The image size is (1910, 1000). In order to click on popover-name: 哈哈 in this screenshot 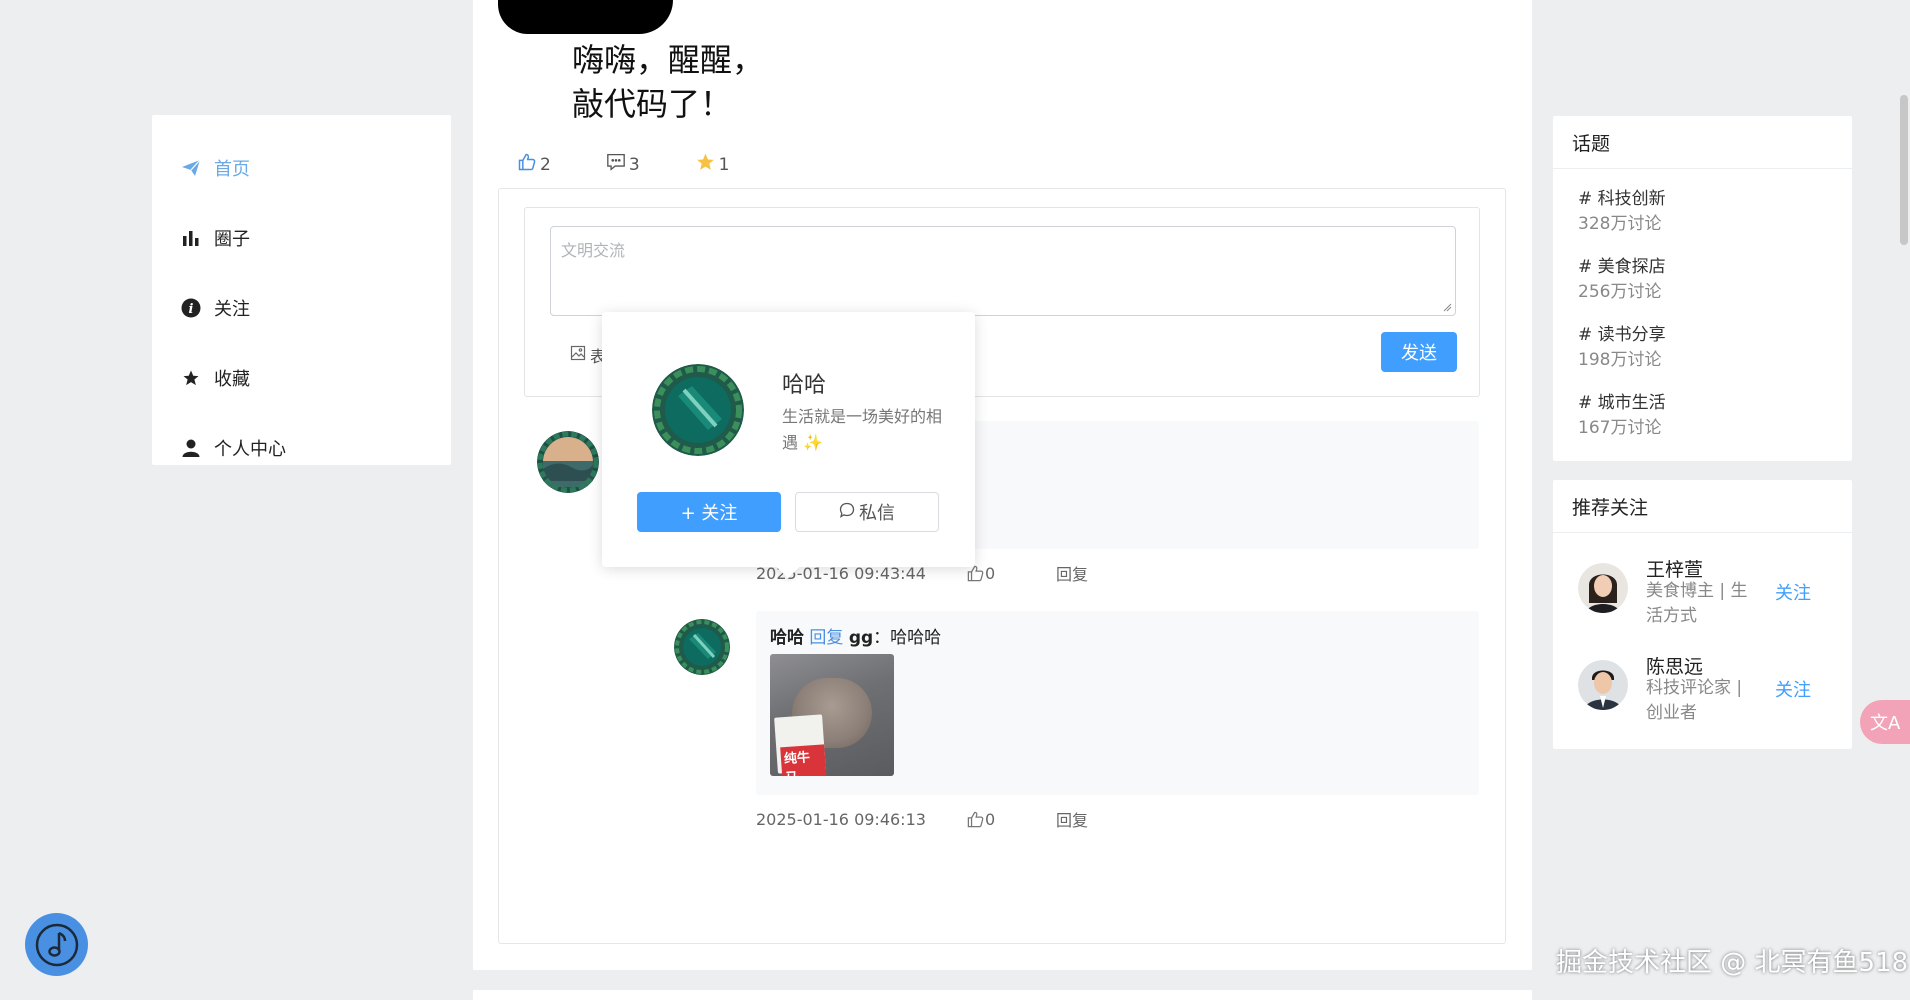, I will do `click(804, 385)`.